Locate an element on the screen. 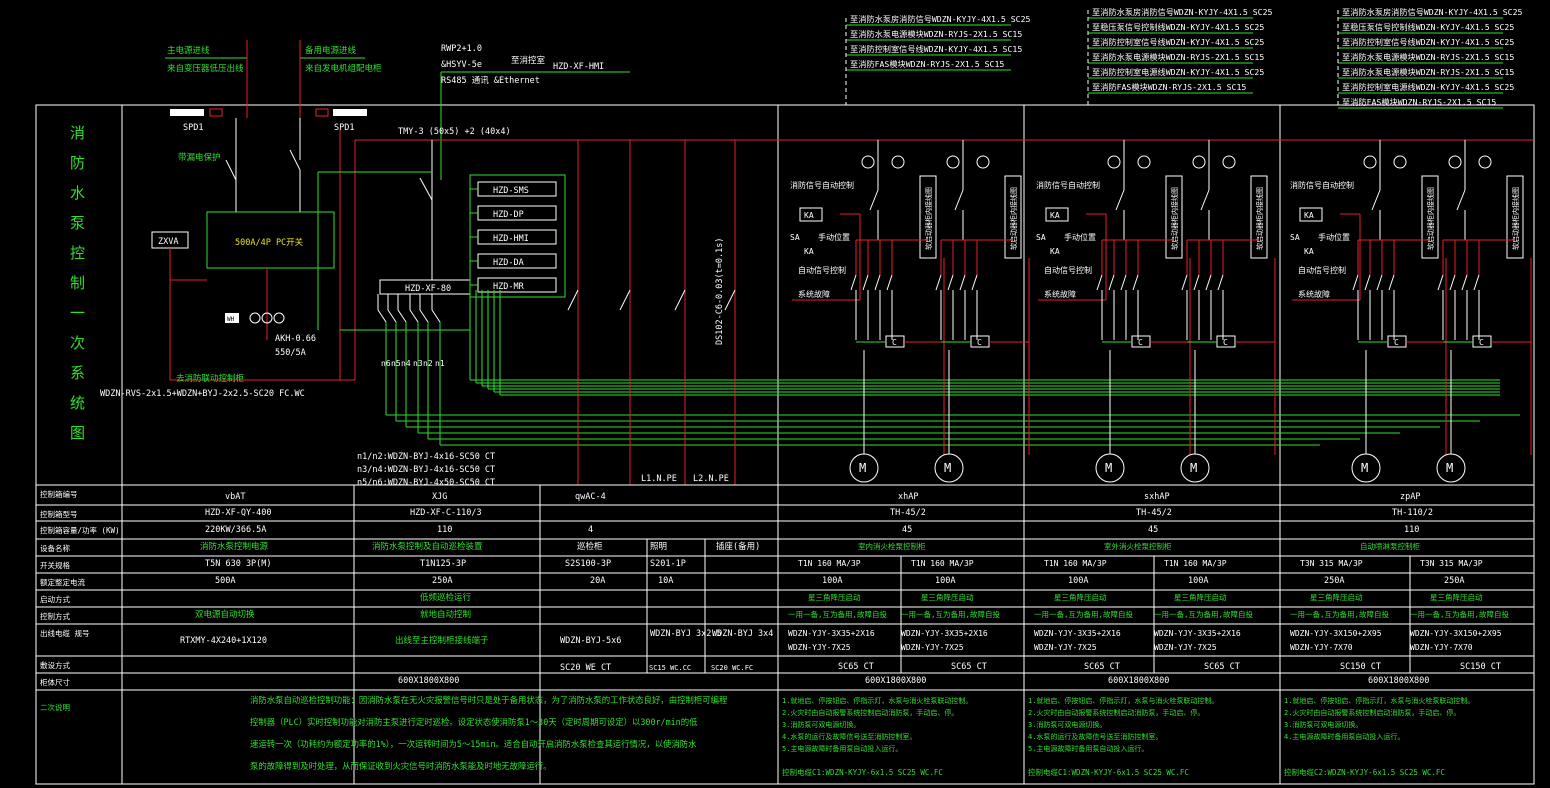  size-4: 600X1800X800 is located at coordinates (1398, 681).